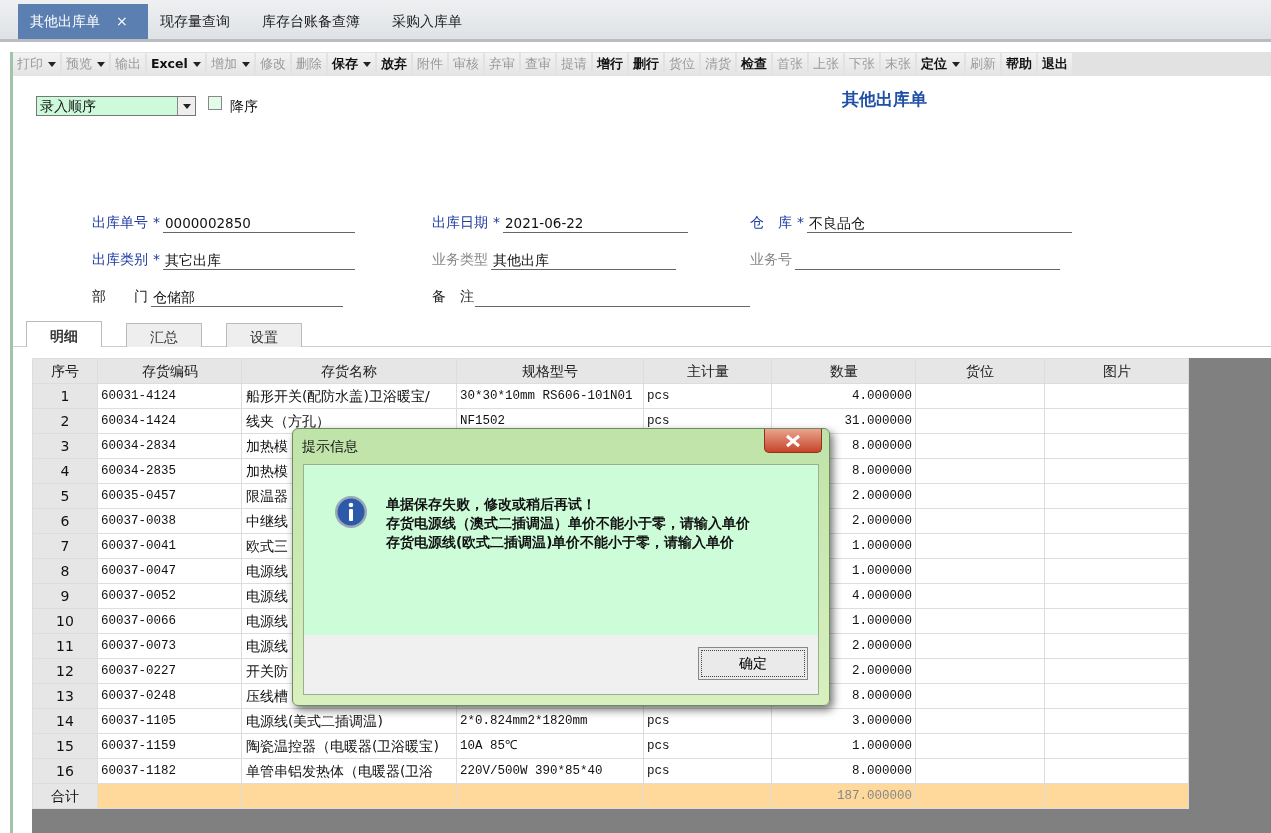 Image resolution: width=1271 pixels, height=833 pixels. What do you see at coordinates (264, 335) in the screenshot?
I see `tab: 设置` at bounding box center [264, 335].